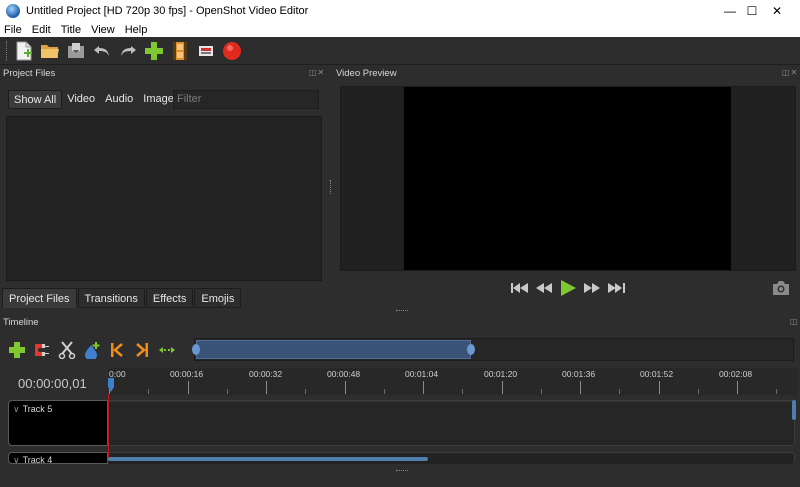 The height and width of the screenshot is (487, 800). I want to click on ruler-label: 00:00:32, so click(266, 374).